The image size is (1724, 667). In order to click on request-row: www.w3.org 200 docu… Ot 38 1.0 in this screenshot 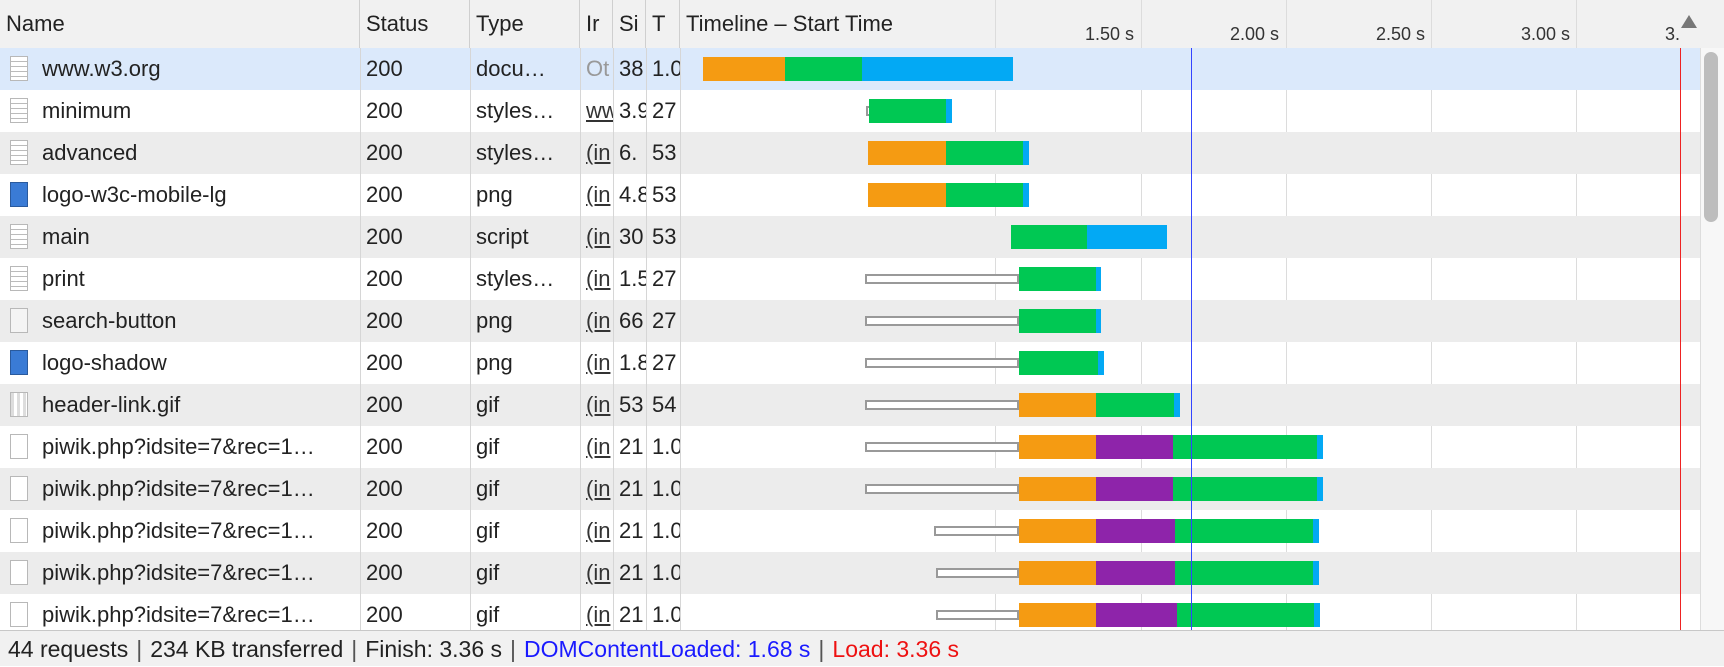, I will do `click(850, 69)`.